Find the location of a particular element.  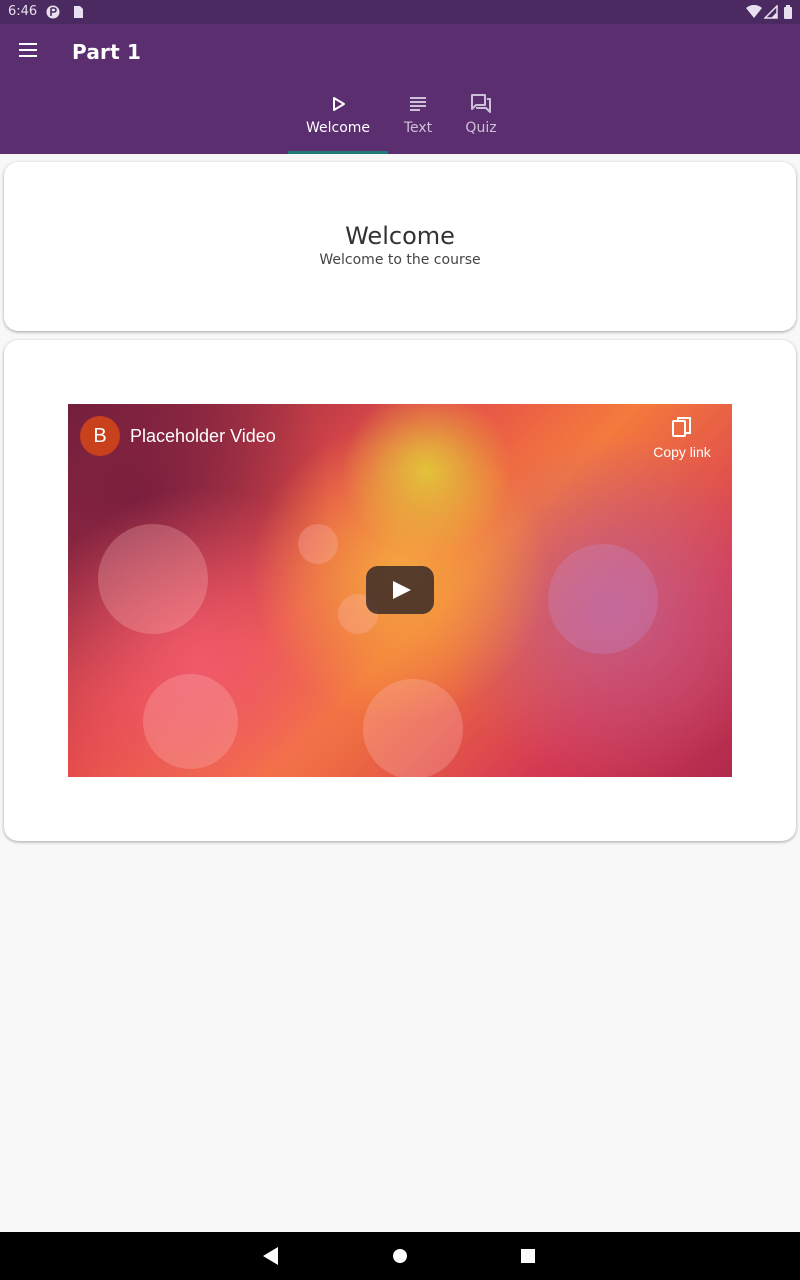

copy-link-label: Copy link is located at coordinates (682, 452).